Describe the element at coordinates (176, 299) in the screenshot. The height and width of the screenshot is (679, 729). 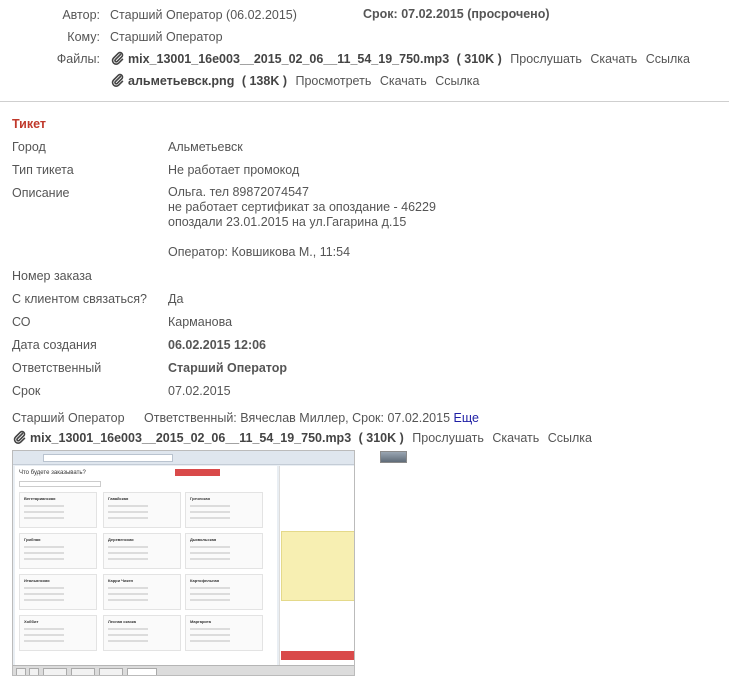
I see `contact-value: Да` at that location.